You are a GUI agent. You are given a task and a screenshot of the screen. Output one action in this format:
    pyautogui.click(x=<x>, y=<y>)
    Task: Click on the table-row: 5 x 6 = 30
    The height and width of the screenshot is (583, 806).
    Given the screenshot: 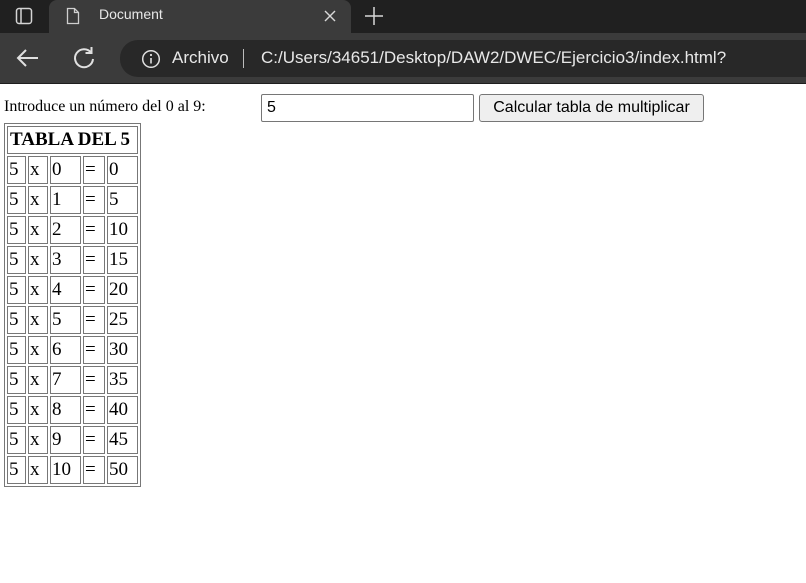 What is the action you would take?
    pyautogui.click(x=72, y=350)
    